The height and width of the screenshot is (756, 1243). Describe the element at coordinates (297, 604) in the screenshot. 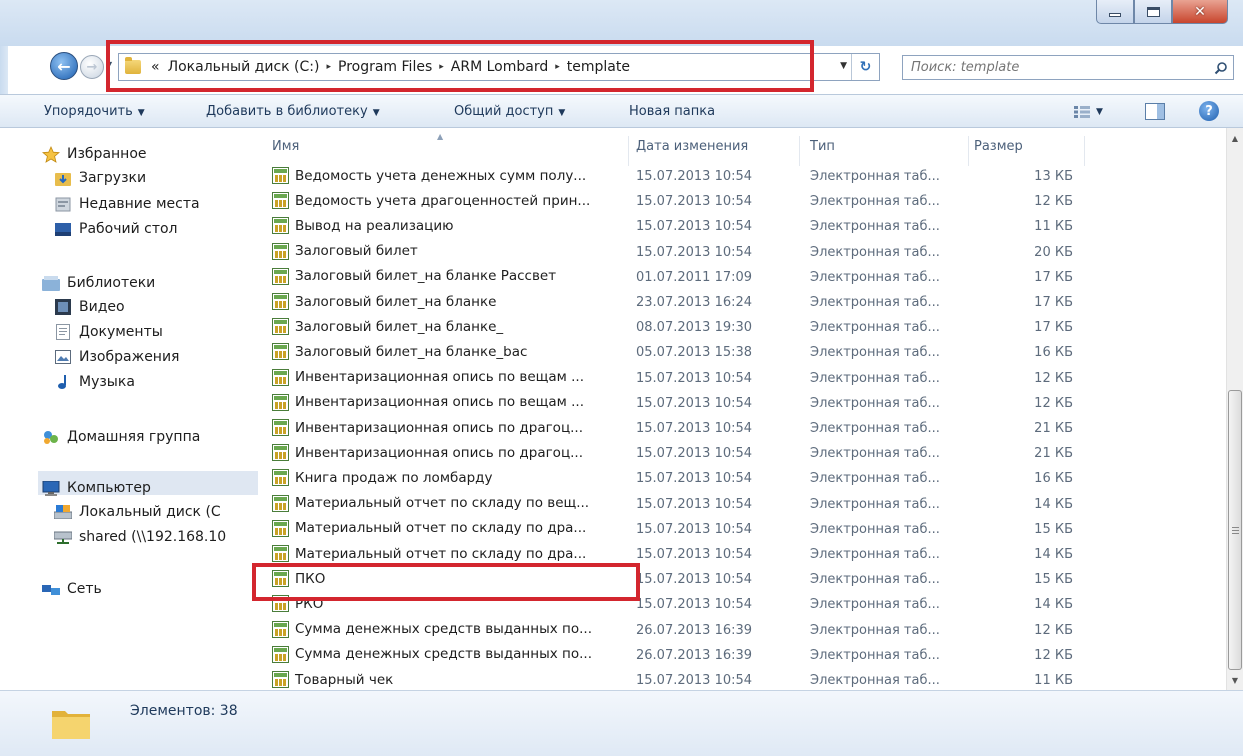

I see `file-name: РКО` at that location.